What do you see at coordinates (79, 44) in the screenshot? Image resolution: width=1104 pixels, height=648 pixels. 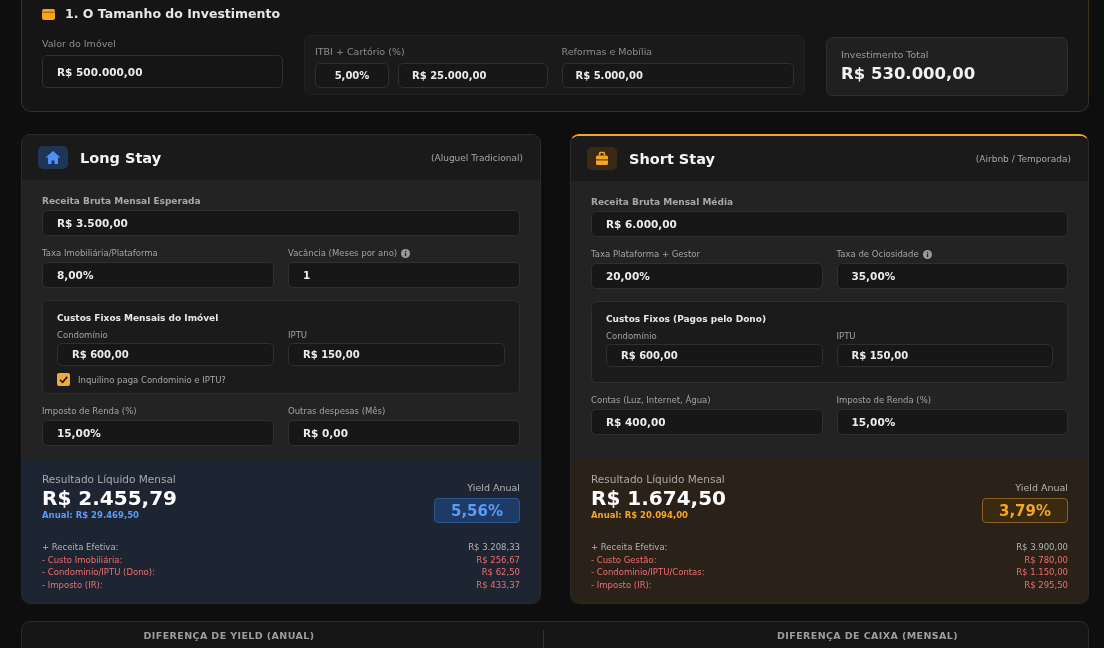 I see `field-label: Valor do Imóvel` at bounding box center [79, 44].